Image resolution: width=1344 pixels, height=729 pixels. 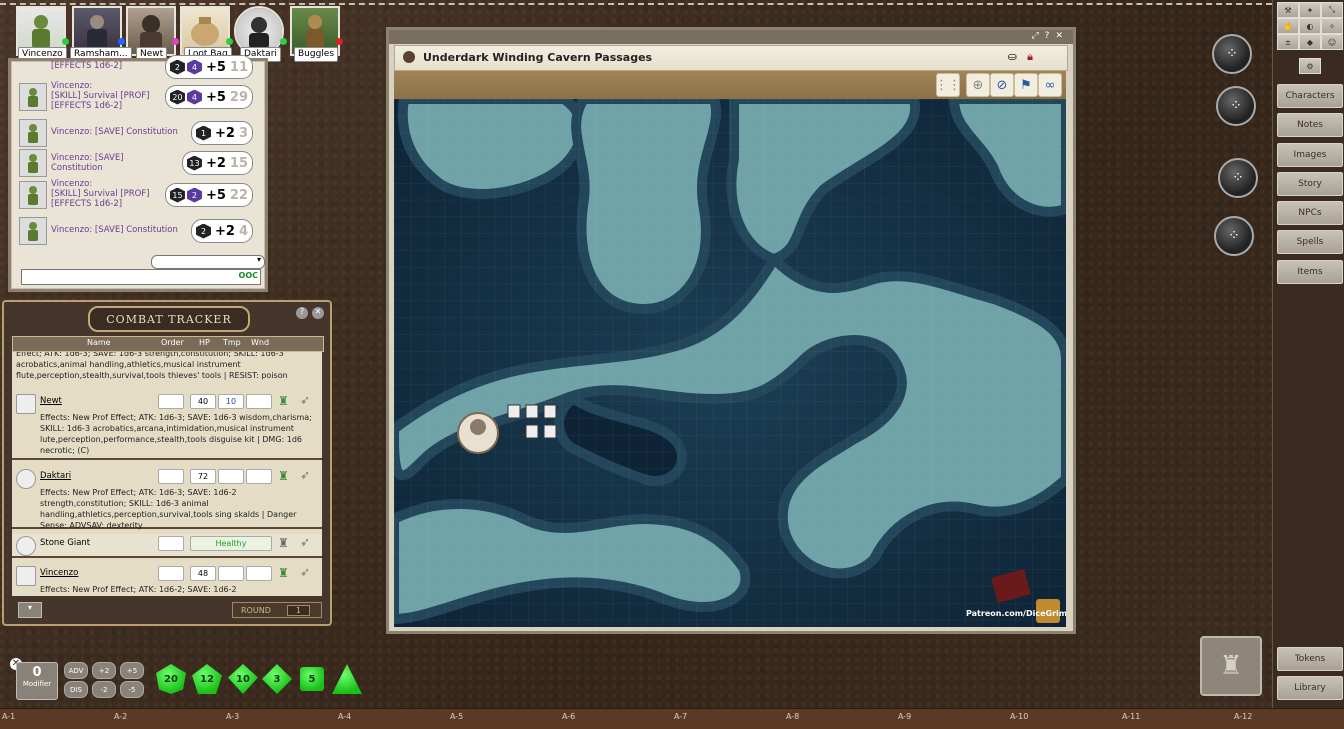 What do you see at coordinates (1310, 42) in the screenshot?
I see `color-icon: ◆` at bounding box center [1310, 42].